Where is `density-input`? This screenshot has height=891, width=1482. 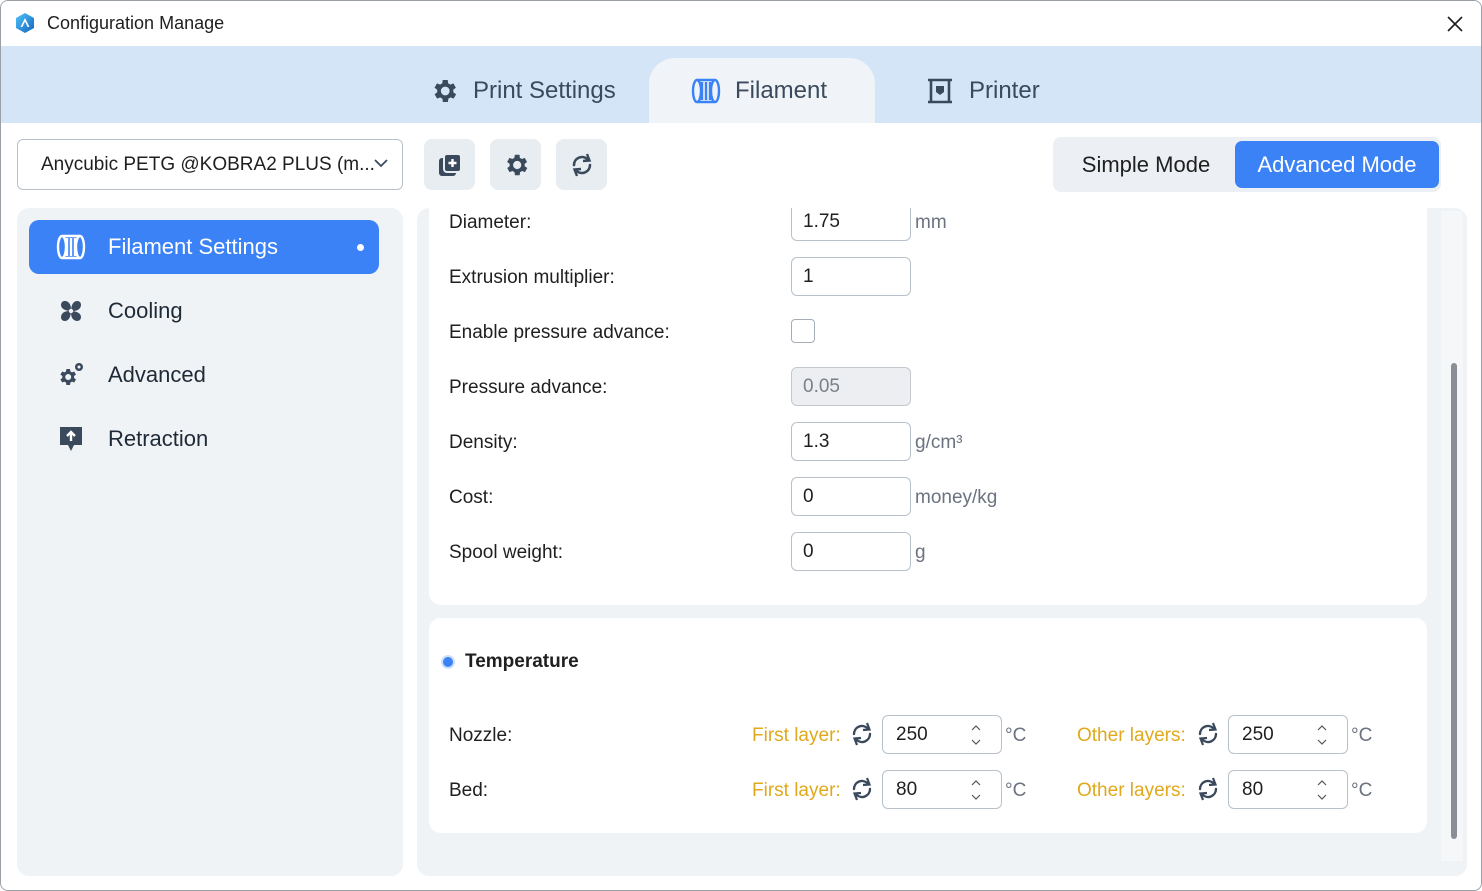 density-input is located at coordinates (851, 441).